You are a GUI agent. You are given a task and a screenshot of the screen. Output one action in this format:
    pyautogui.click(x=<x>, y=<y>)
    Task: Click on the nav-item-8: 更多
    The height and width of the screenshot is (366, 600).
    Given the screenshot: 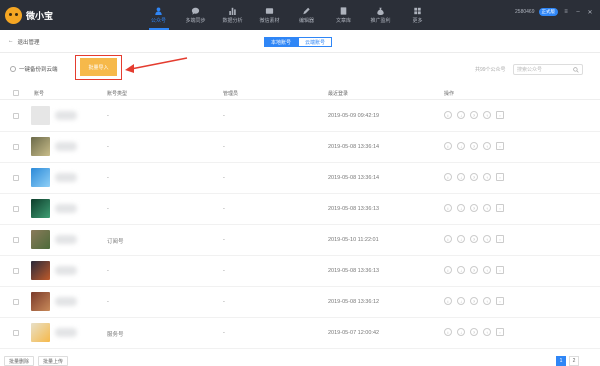 What is the action you would take?
    pyautogui.click(x=417, y=15)
    